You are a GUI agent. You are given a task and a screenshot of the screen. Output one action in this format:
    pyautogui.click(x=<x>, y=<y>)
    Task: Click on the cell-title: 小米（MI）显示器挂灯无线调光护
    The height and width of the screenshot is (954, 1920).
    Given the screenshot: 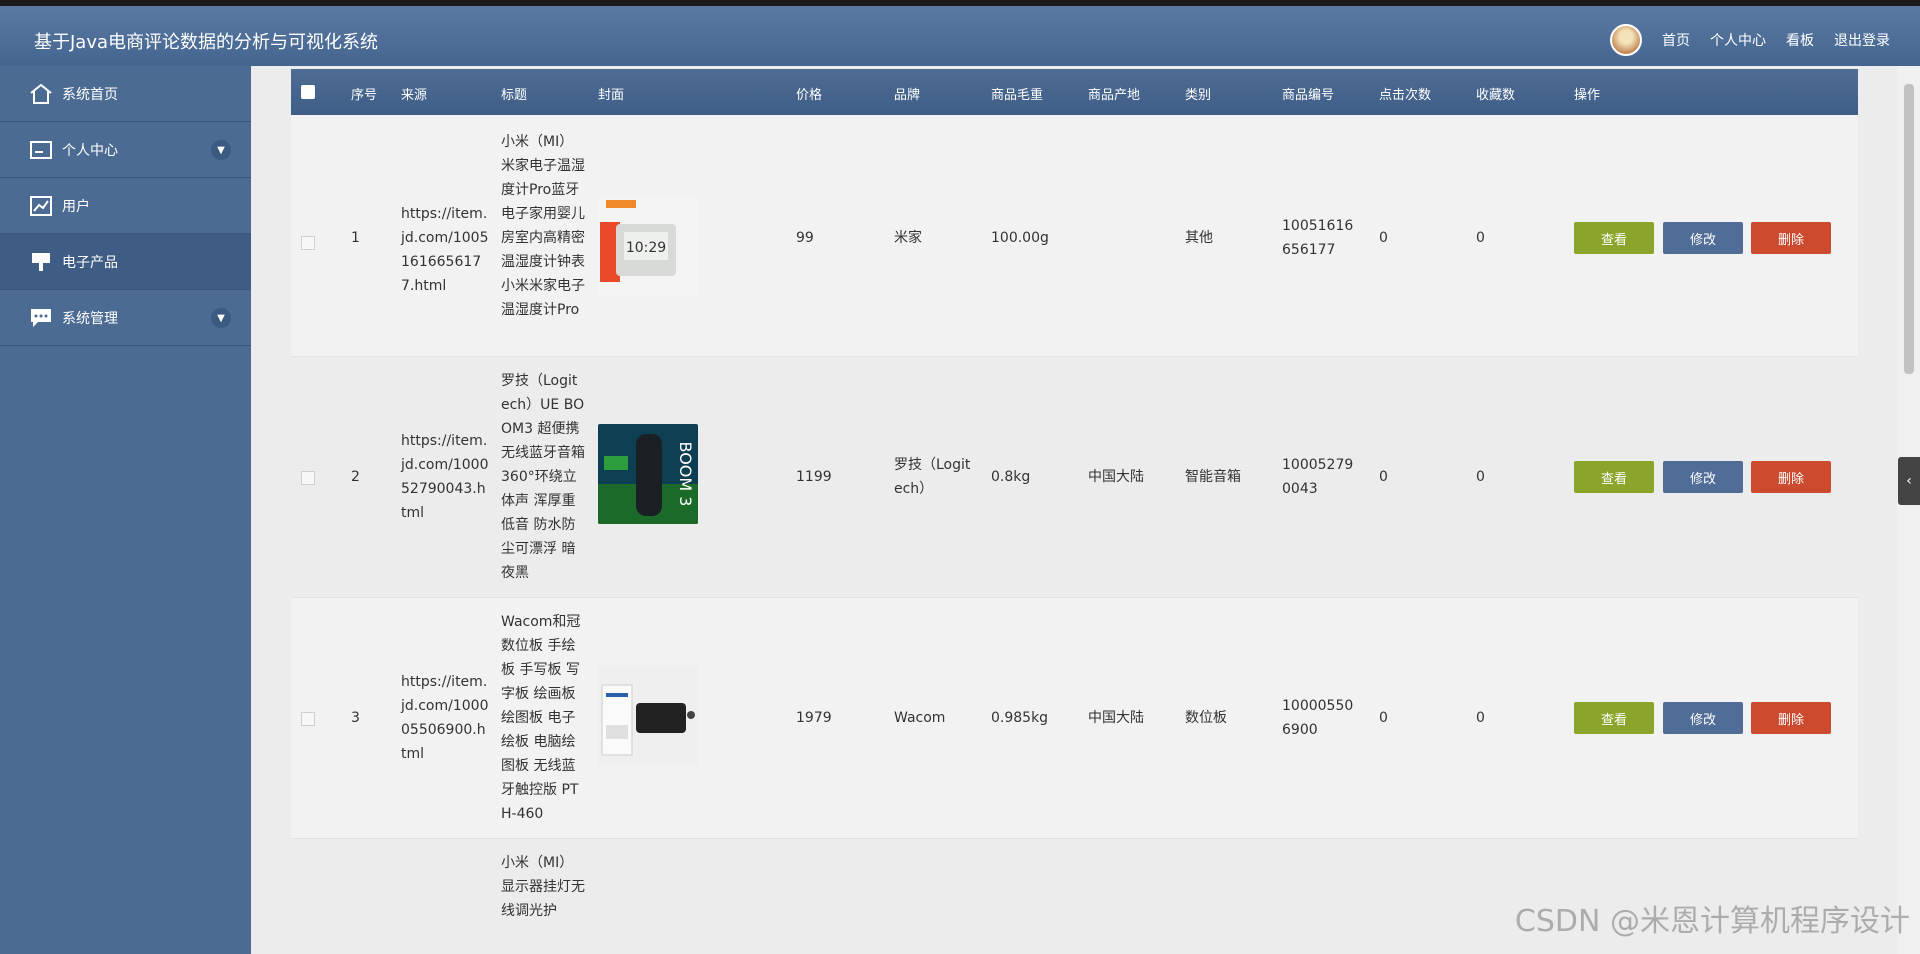 What is the action you would take?
    pyautogui.click(x=543, y=887)
    